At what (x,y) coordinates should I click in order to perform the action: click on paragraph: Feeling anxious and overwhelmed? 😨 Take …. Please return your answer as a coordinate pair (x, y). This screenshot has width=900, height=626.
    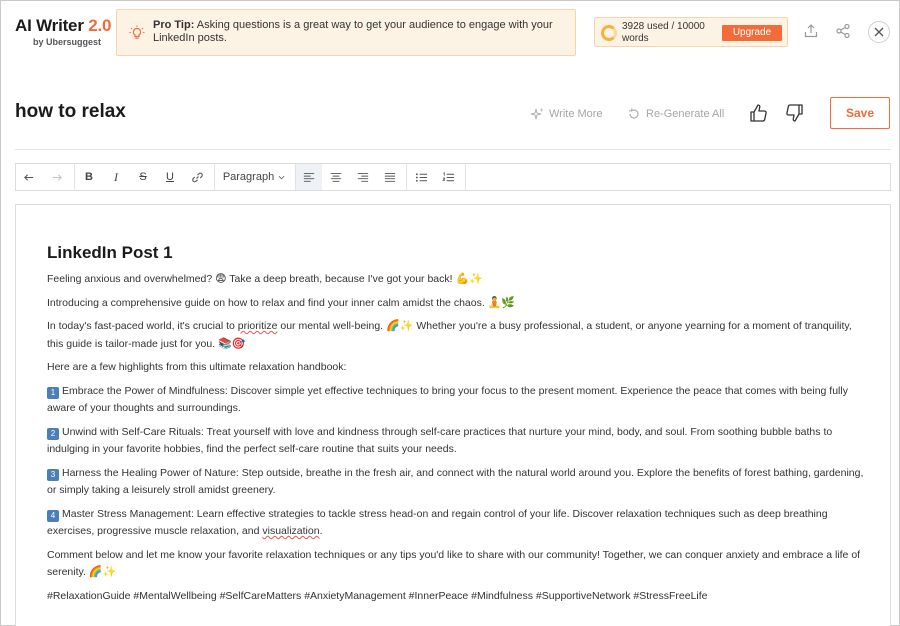
    Looking at the image, I should click on (457, 280).